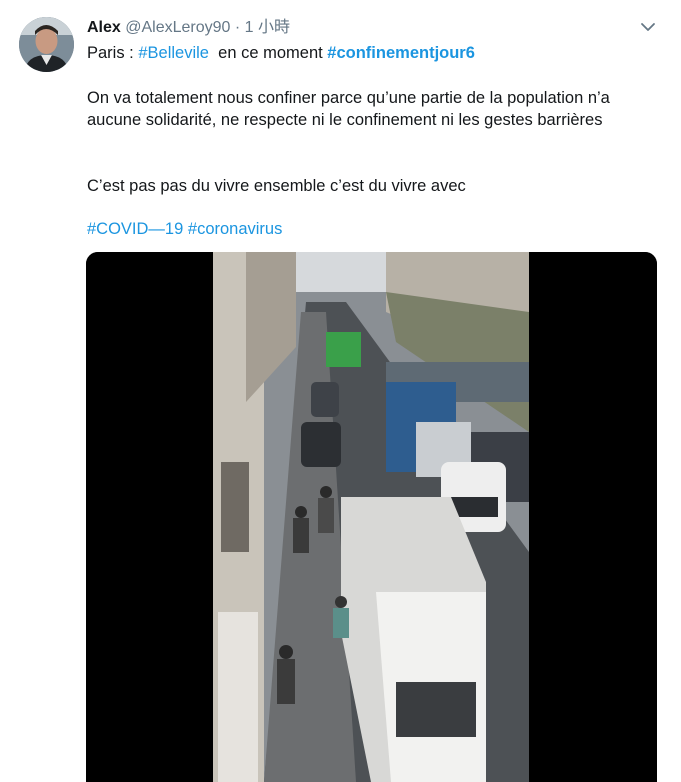  What do you see at coordinates (173, 53) in the screenshot?
I see `hashtag-bellevile: #Bellevile` at bounding box center [173, 53].